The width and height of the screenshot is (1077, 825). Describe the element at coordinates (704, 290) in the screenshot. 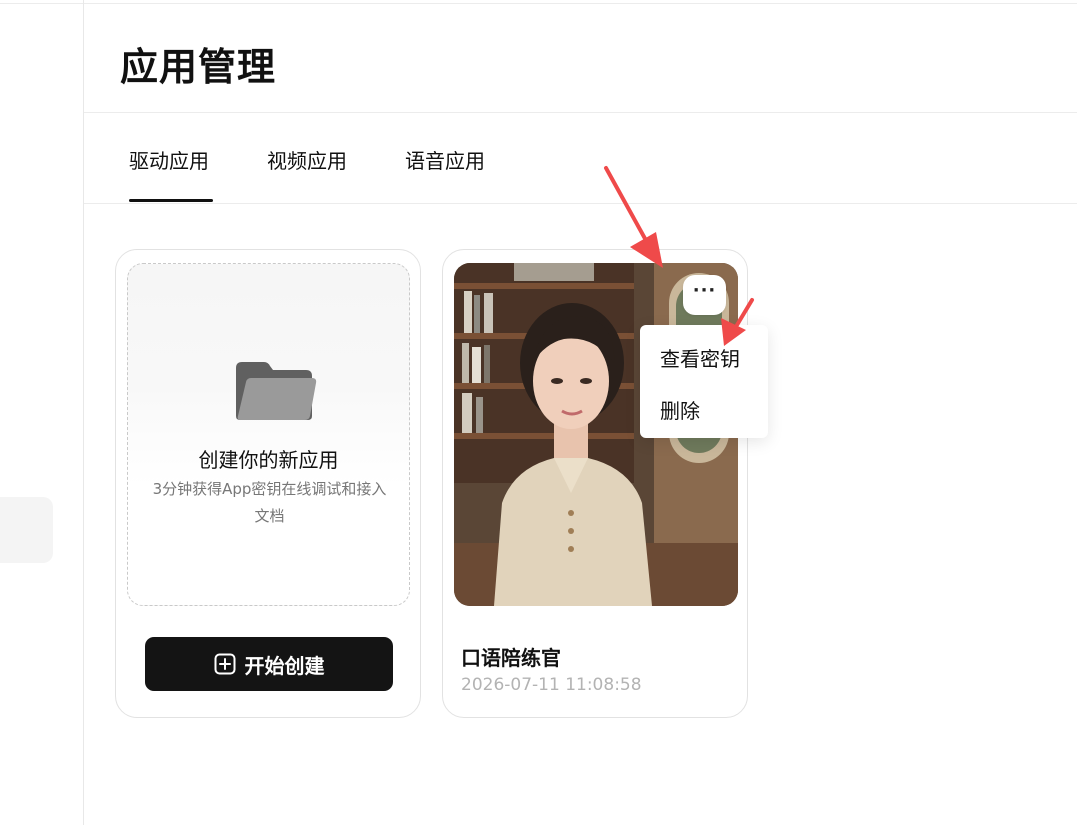

I see `more-dots-icon: ···` at that location.